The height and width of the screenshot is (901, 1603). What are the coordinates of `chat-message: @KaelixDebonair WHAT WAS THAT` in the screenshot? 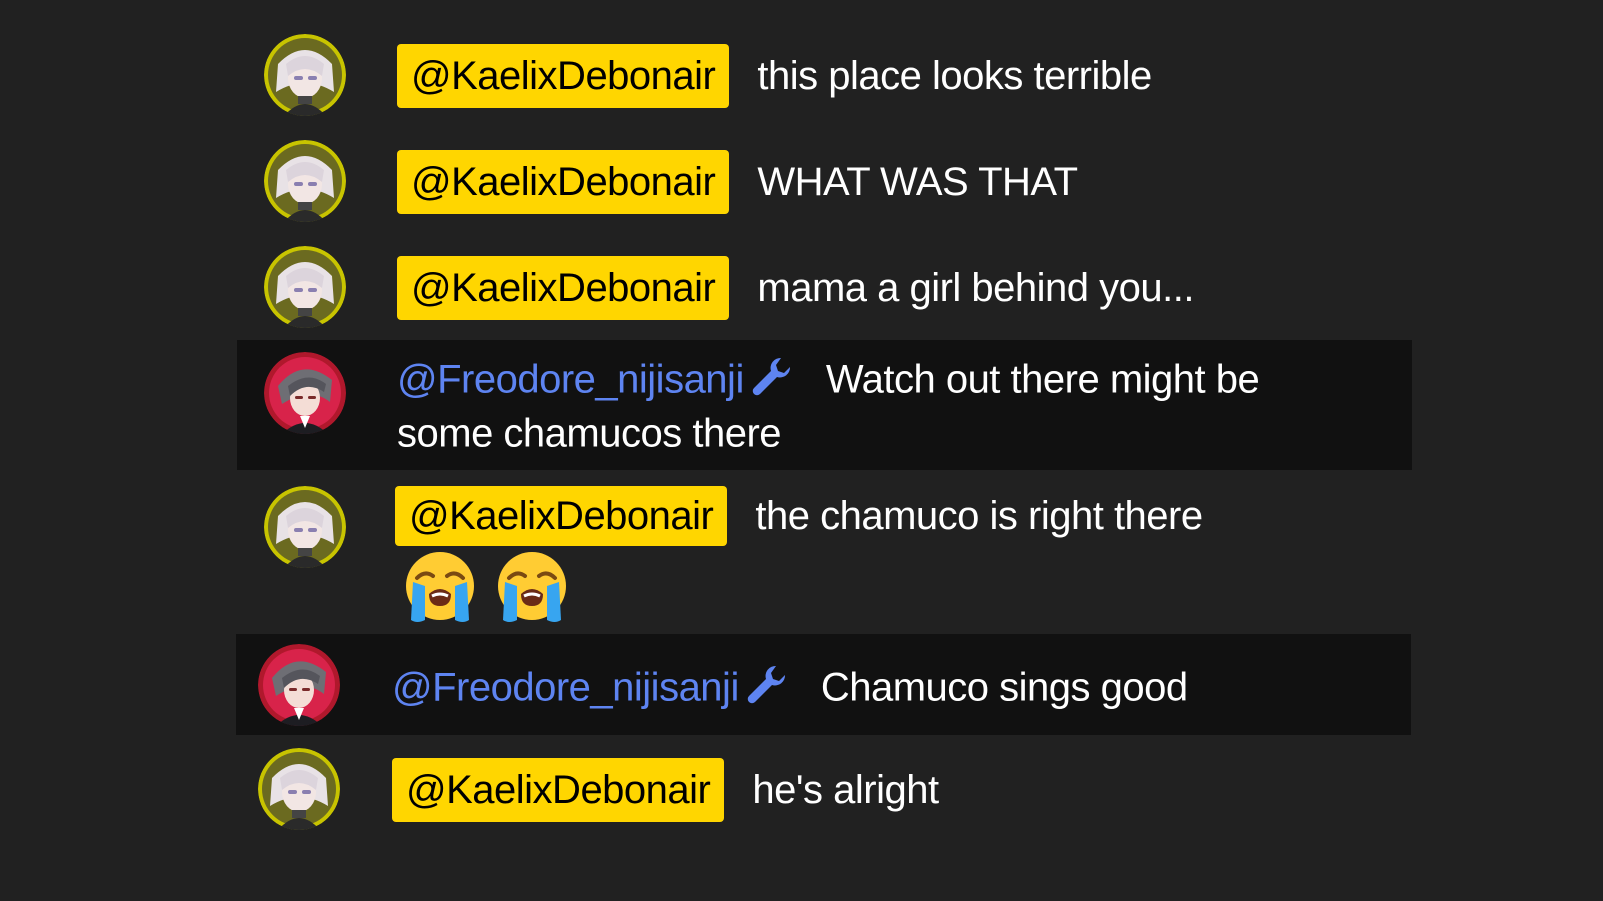 It's located at (824, 182).